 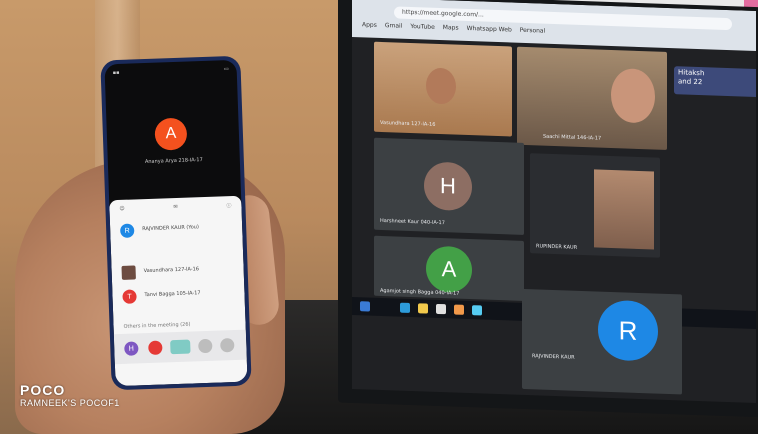 I want to click on tile-name: Harshneet Kaur 040-IA-17, so click(x=412, y=222).